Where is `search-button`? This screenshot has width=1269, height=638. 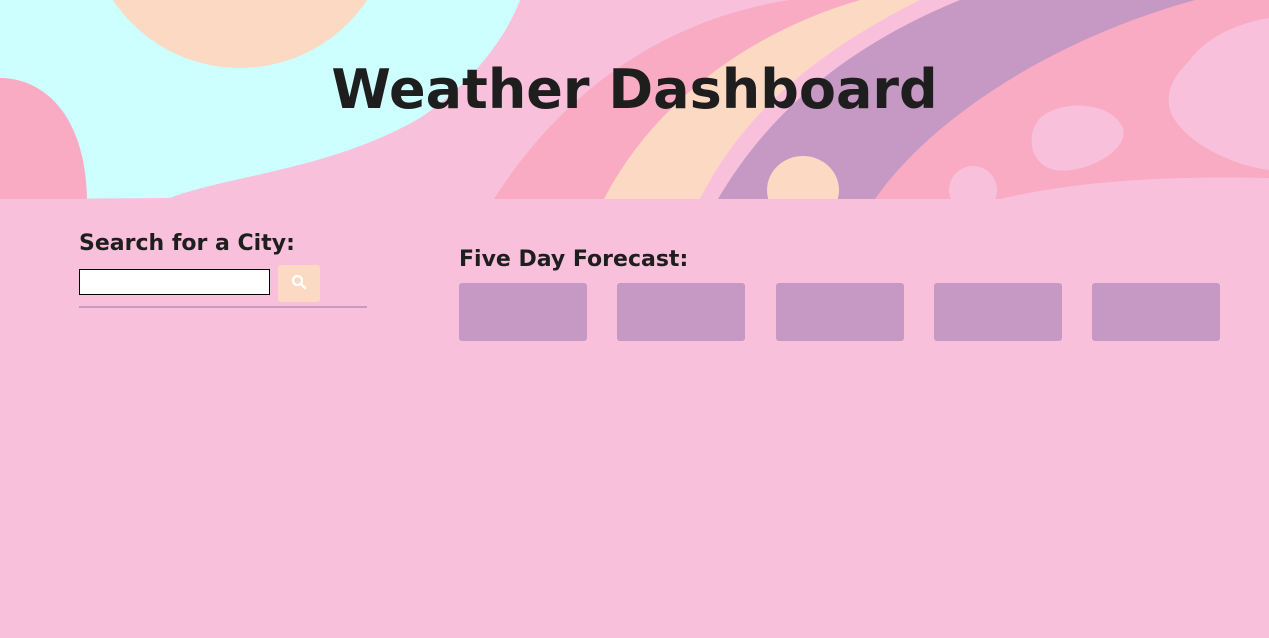 search-button is located at coordinates (299, 283).